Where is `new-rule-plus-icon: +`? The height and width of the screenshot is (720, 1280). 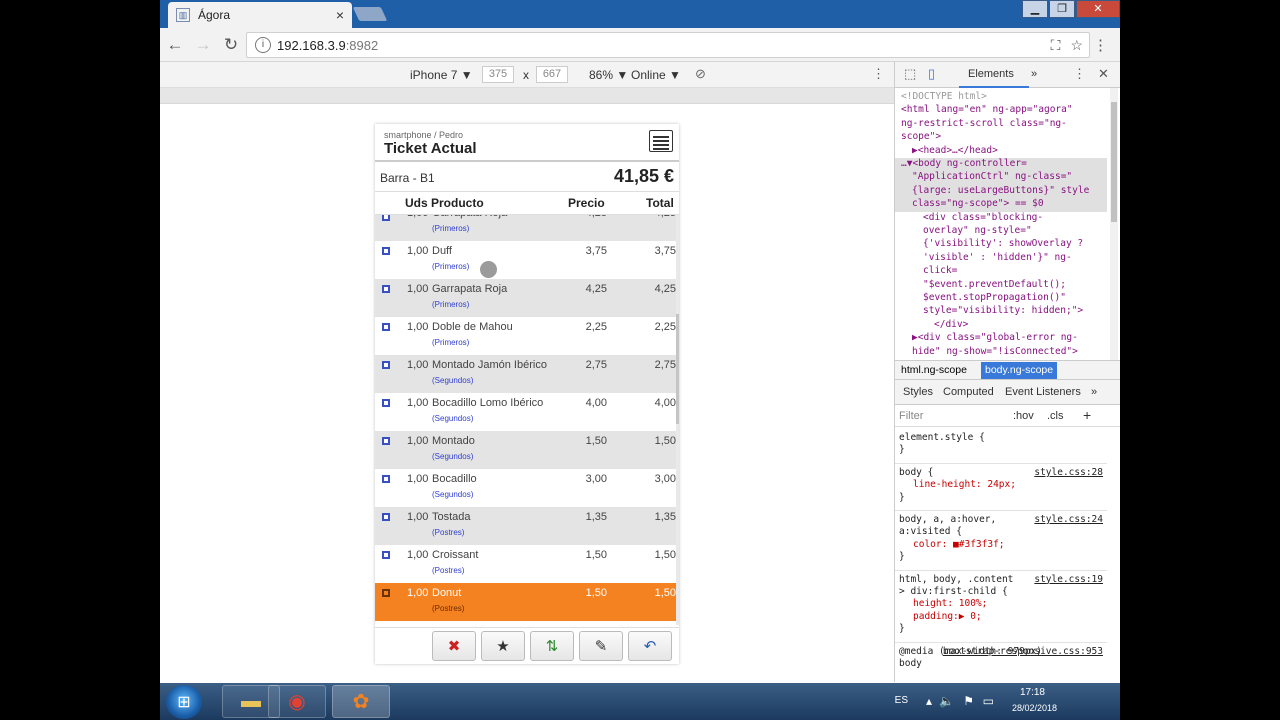 new-rule-plus-icon: + is located at coordinates (1087, 415).